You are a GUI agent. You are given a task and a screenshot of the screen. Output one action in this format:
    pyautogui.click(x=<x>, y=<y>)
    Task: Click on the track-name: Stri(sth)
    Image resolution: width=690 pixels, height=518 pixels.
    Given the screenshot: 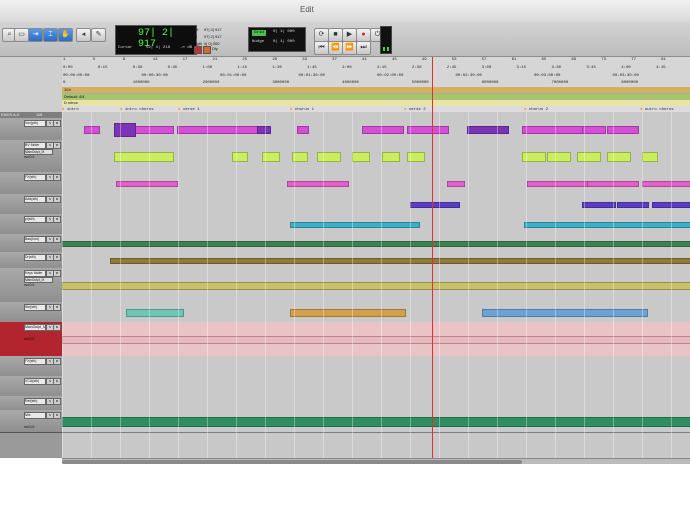 What is the action you would take?
    pyautogui.click(x=35, y=307)
    